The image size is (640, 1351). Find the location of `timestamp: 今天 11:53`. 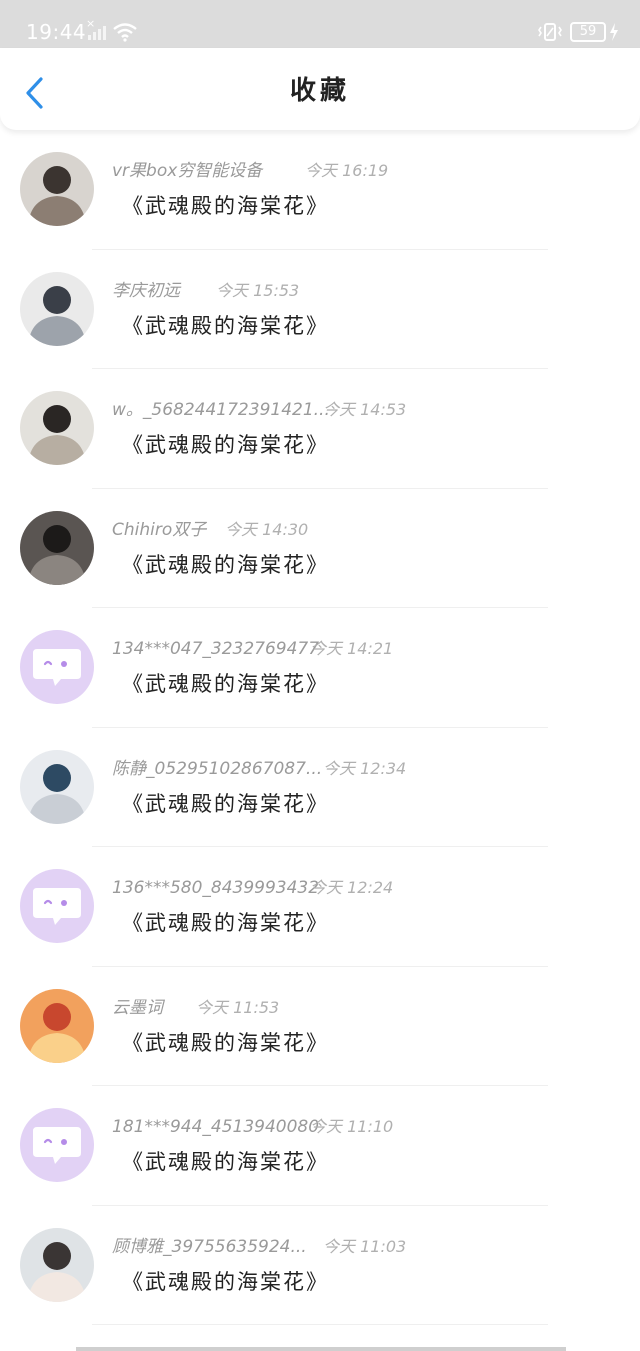

timestamp: 今天 11:53 is located at coordinates (238, 1007).